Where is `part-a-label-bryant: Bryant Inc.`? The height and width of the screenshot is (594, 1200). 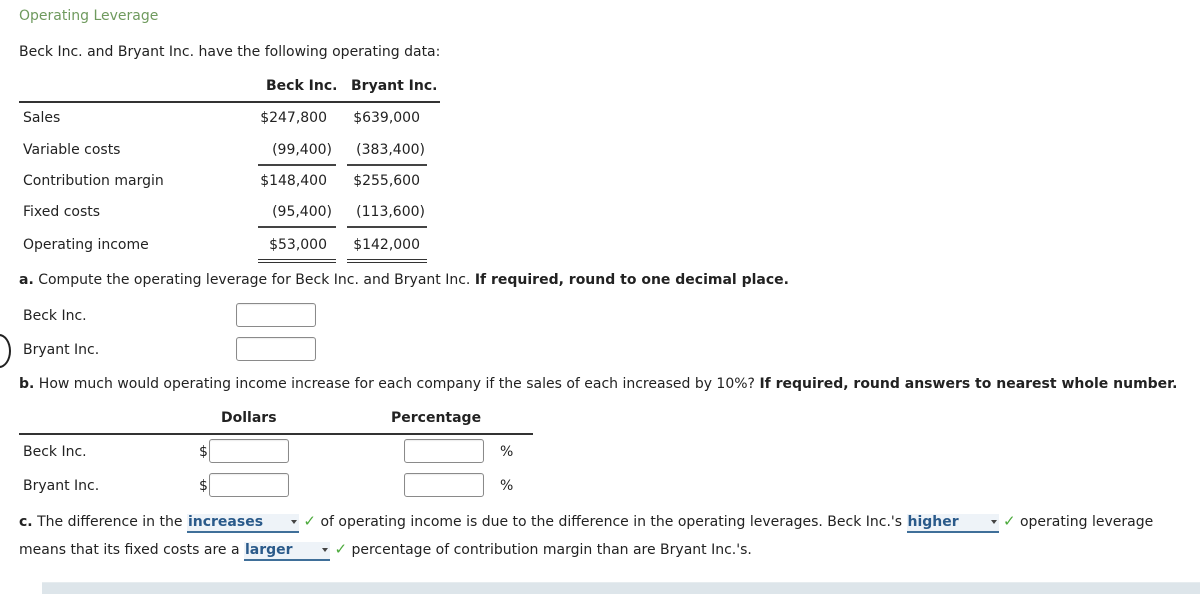
part-a-label-bryant: Bryant Inc. is located at coordinates (61, 350).